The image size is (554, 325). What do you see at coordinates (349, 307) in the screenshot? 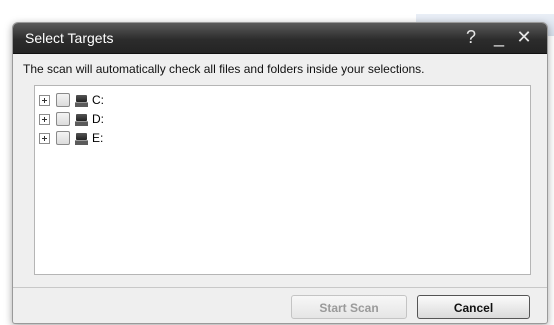
I see `start-scan-button: Start Scan` at bounding box center [349, 307].